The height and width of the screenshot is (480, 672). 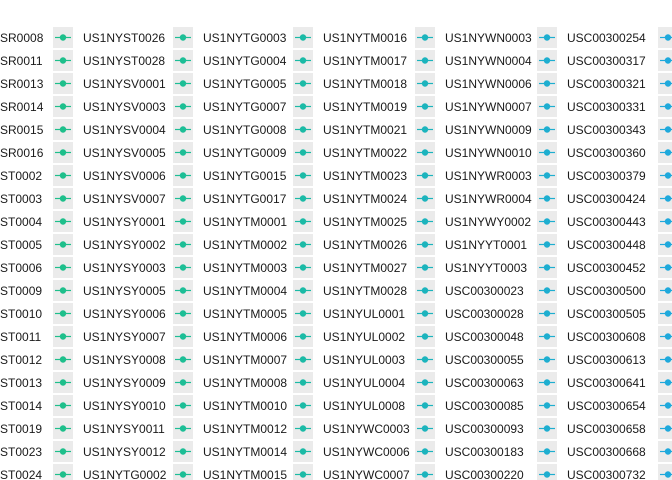 I want to click on legend-label: US1NYTG0009, so click(x=245, y=153).